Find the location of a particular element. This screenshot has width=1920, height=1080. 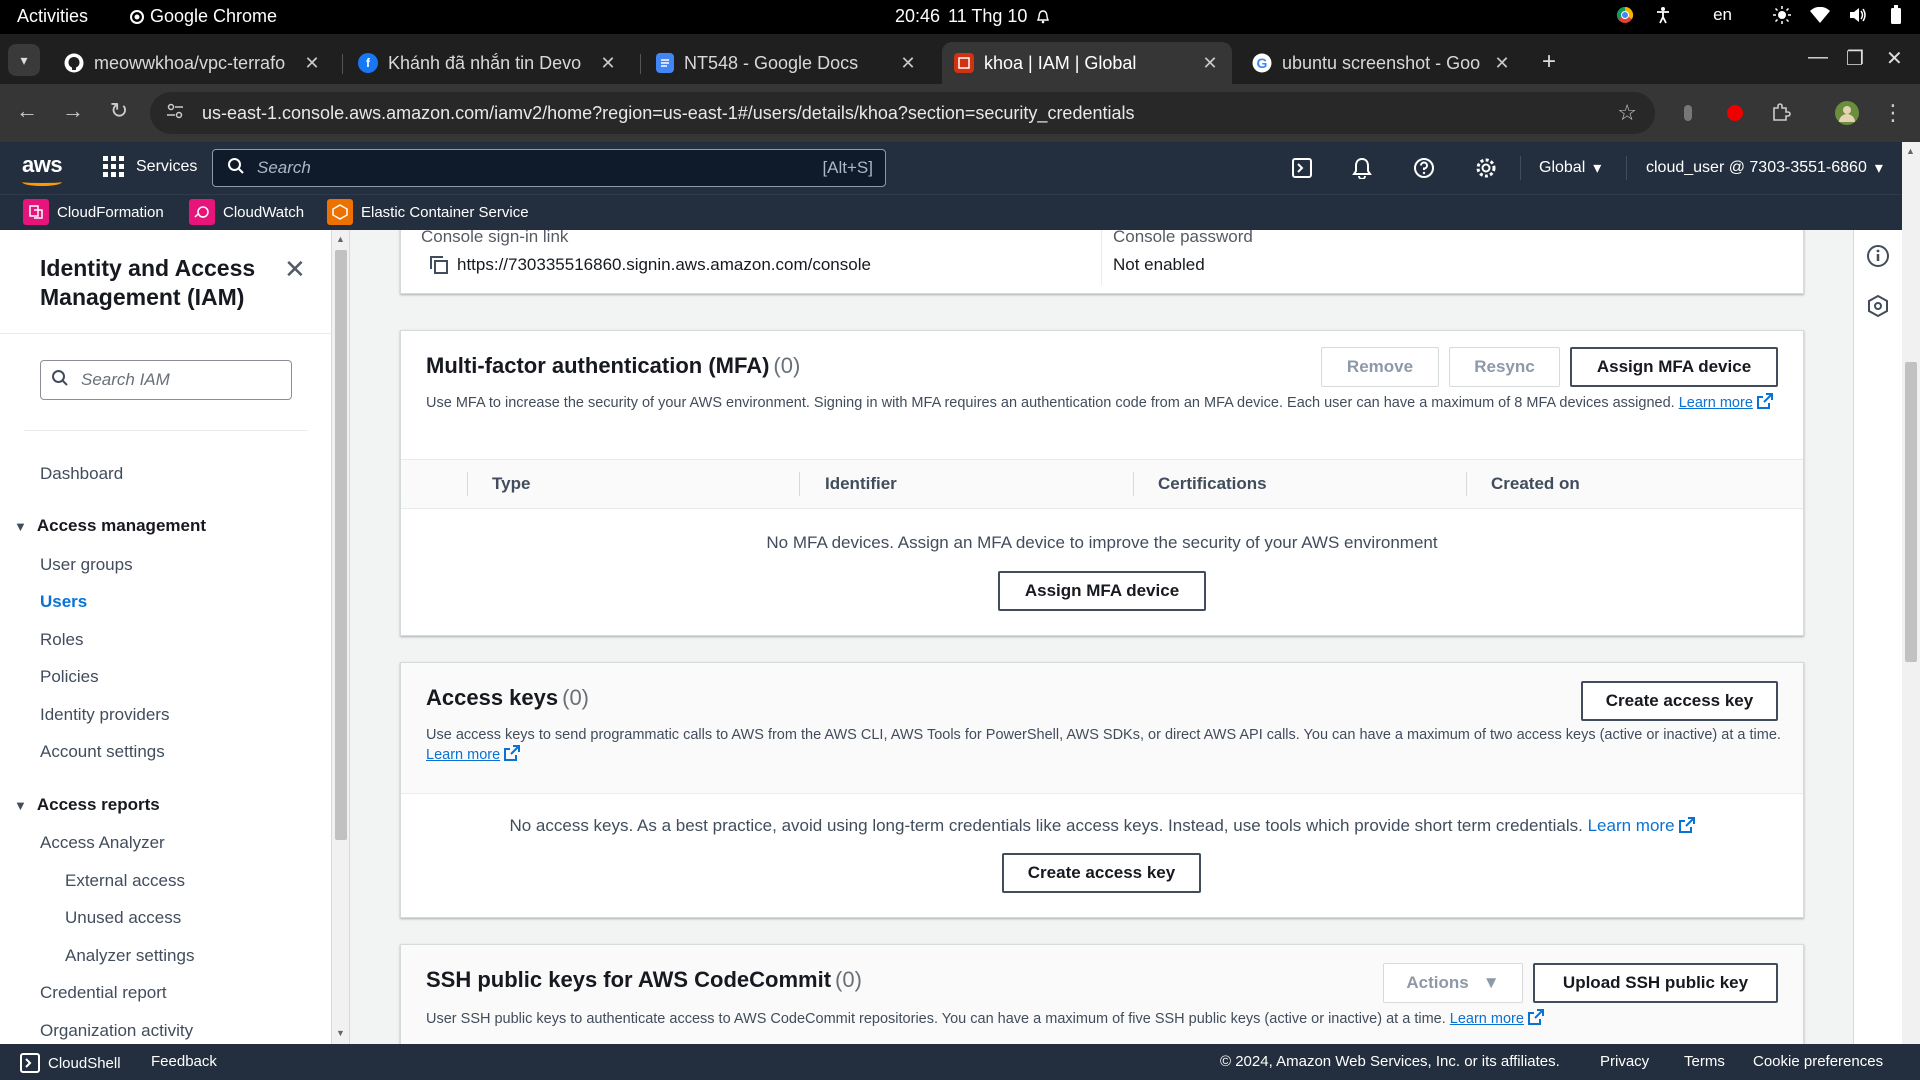

volume-icon is located at coordinates (1858, 15).